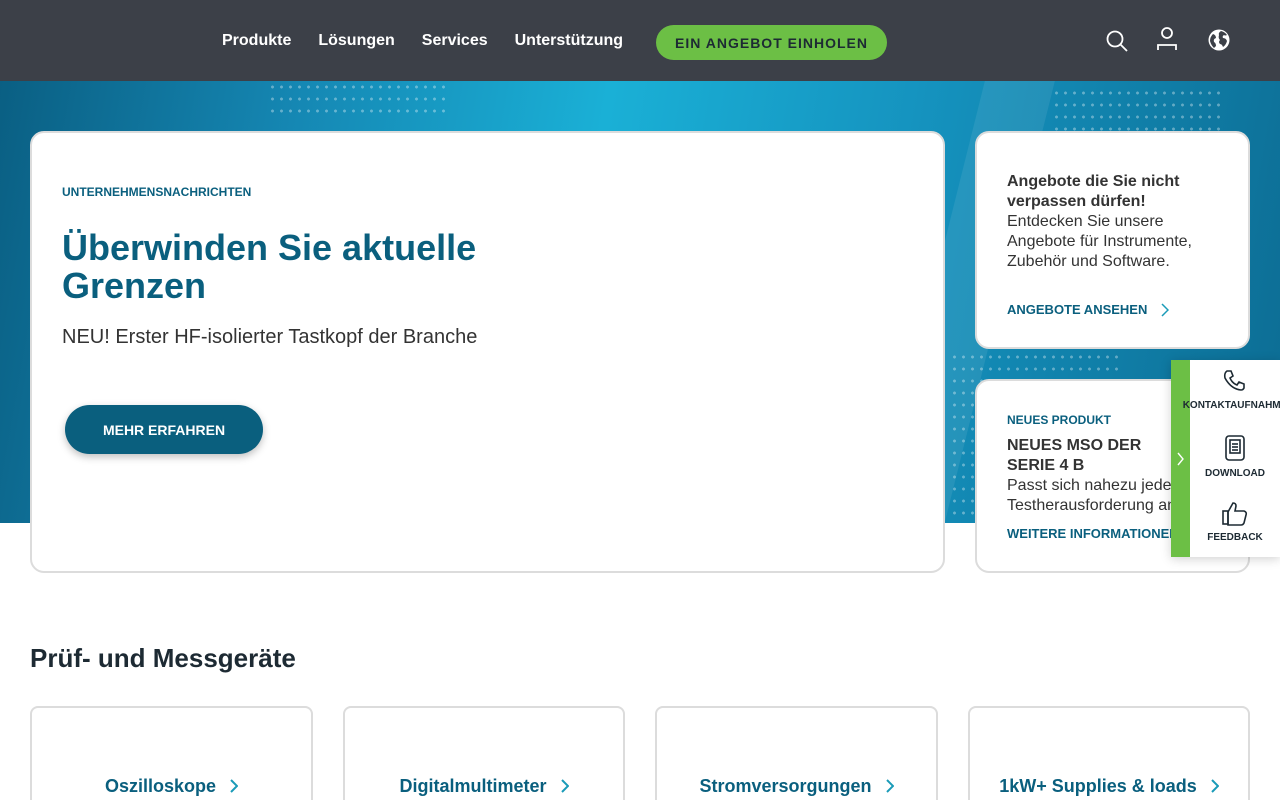  I want to click on float-panel-toggle, so click(1180, 458).